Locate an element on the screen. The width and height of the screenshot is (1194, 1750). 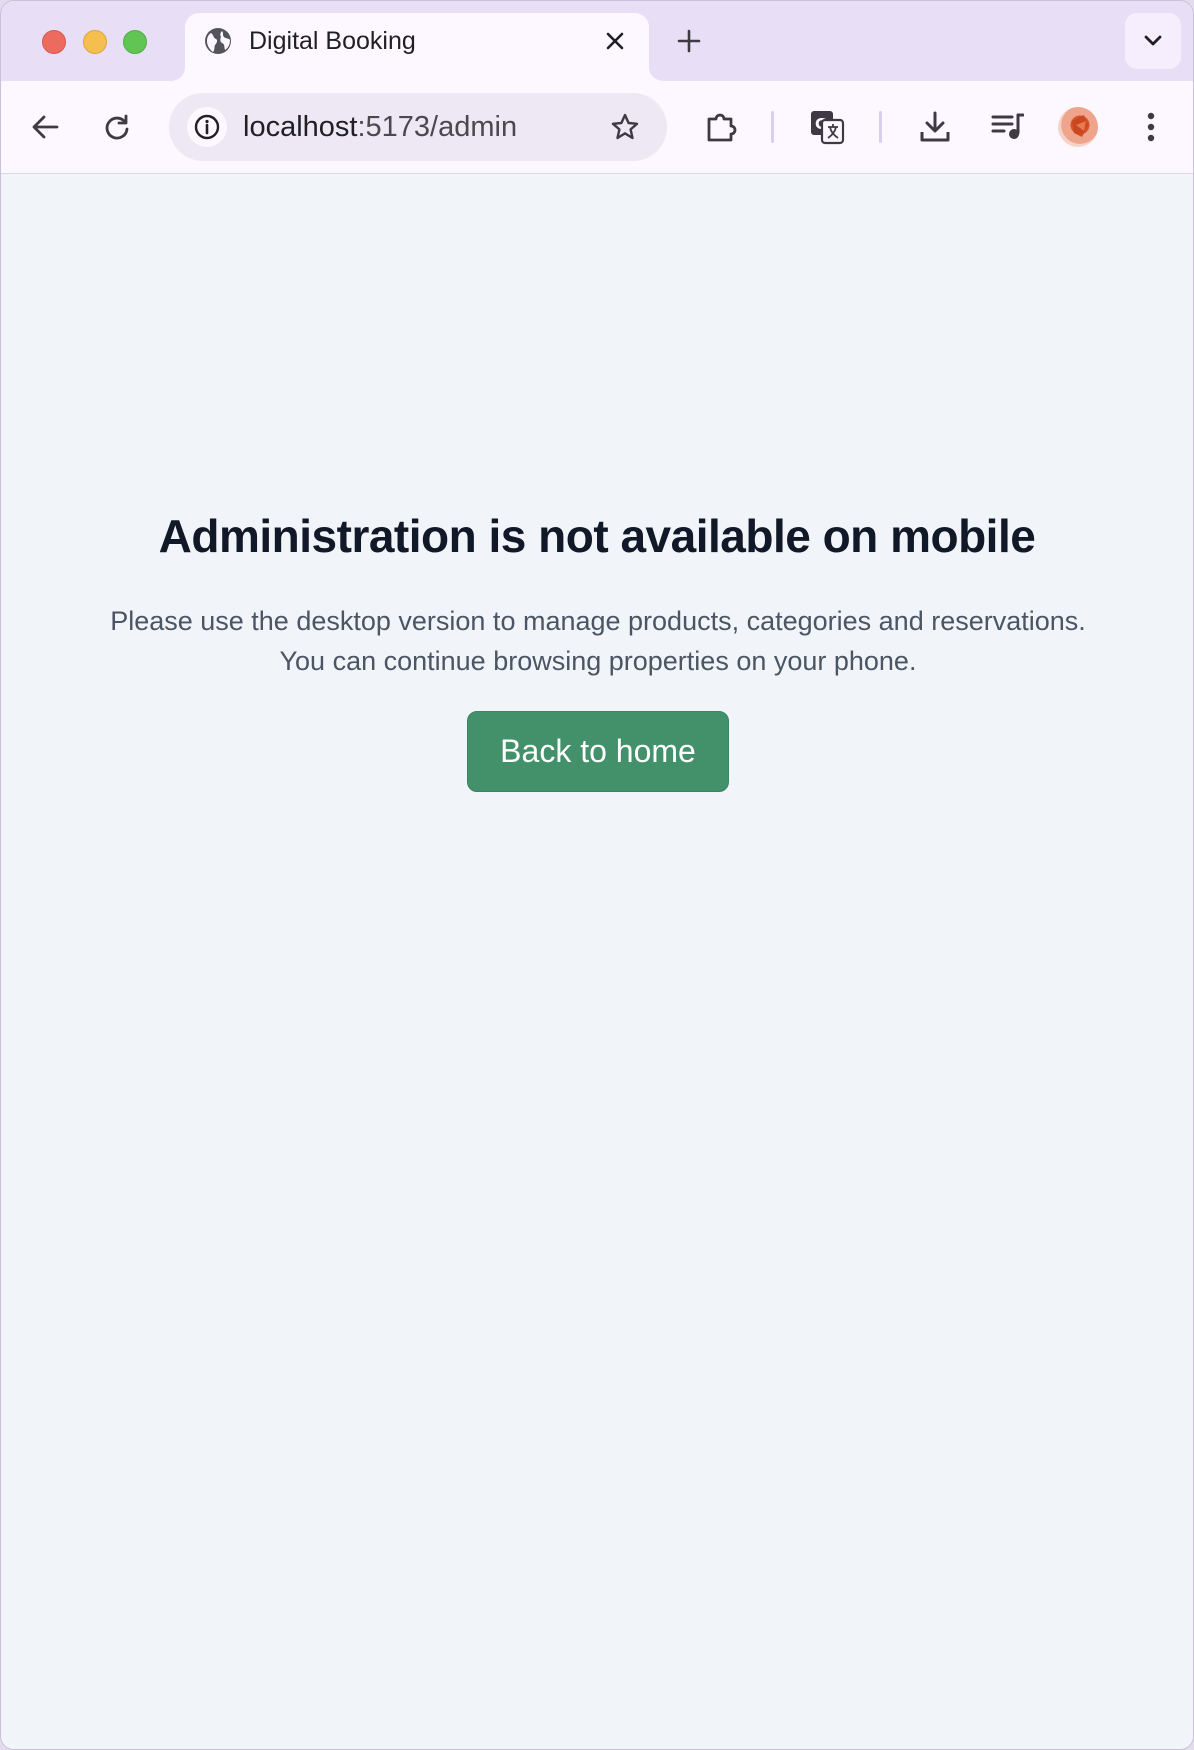
translate-icon: G is located at coordinates (827, 127).